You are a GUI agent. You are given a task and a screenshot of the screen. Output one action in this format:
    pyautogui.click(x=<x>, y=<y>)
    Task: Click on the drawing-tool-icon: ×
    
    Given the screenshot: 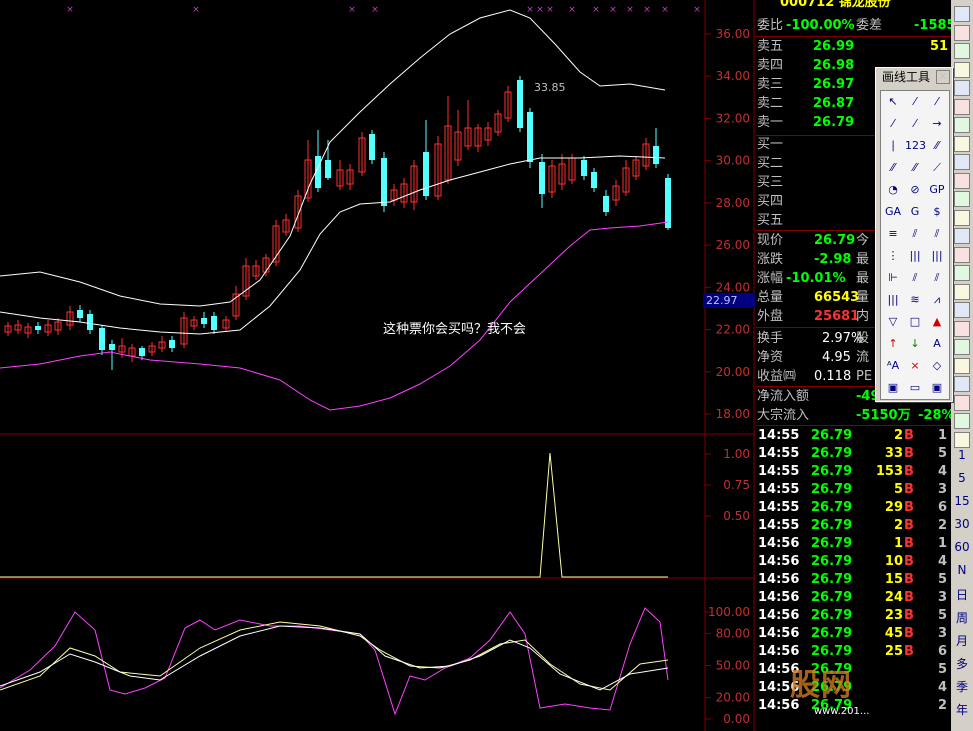 What is the action you would take?
    pyautogui.click(x=915, y=366)
    